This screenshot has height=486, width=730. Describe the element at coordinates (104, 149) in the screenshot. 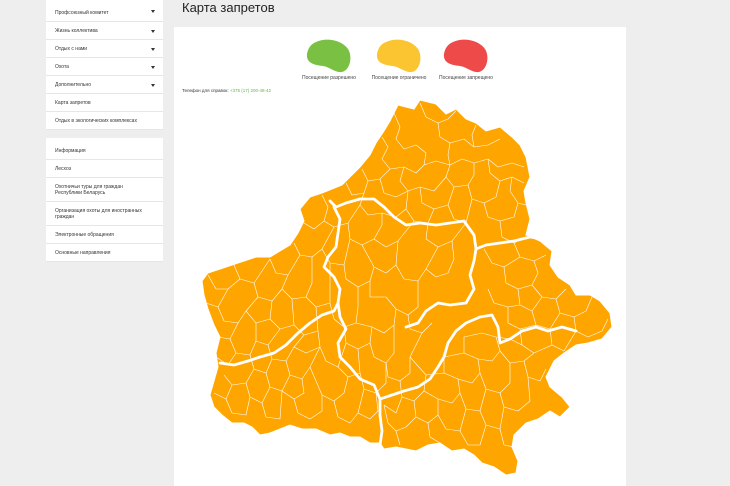

I see `sidebar-item-information: Информация` at that location.